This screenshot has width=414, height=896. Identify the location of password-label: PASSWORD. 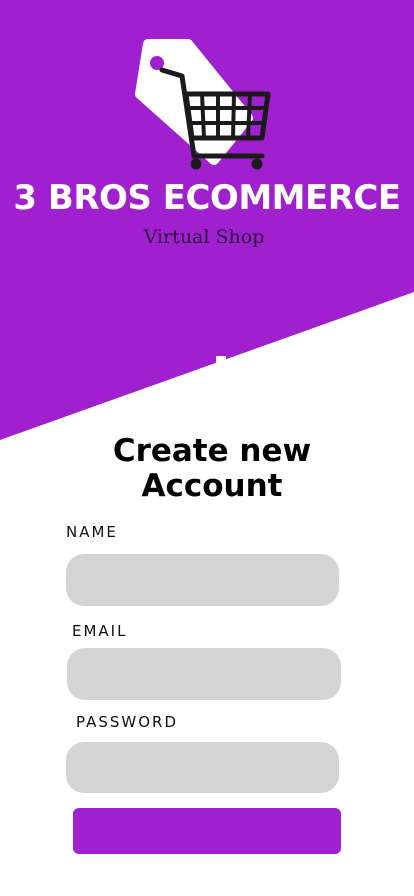
(127, 722).